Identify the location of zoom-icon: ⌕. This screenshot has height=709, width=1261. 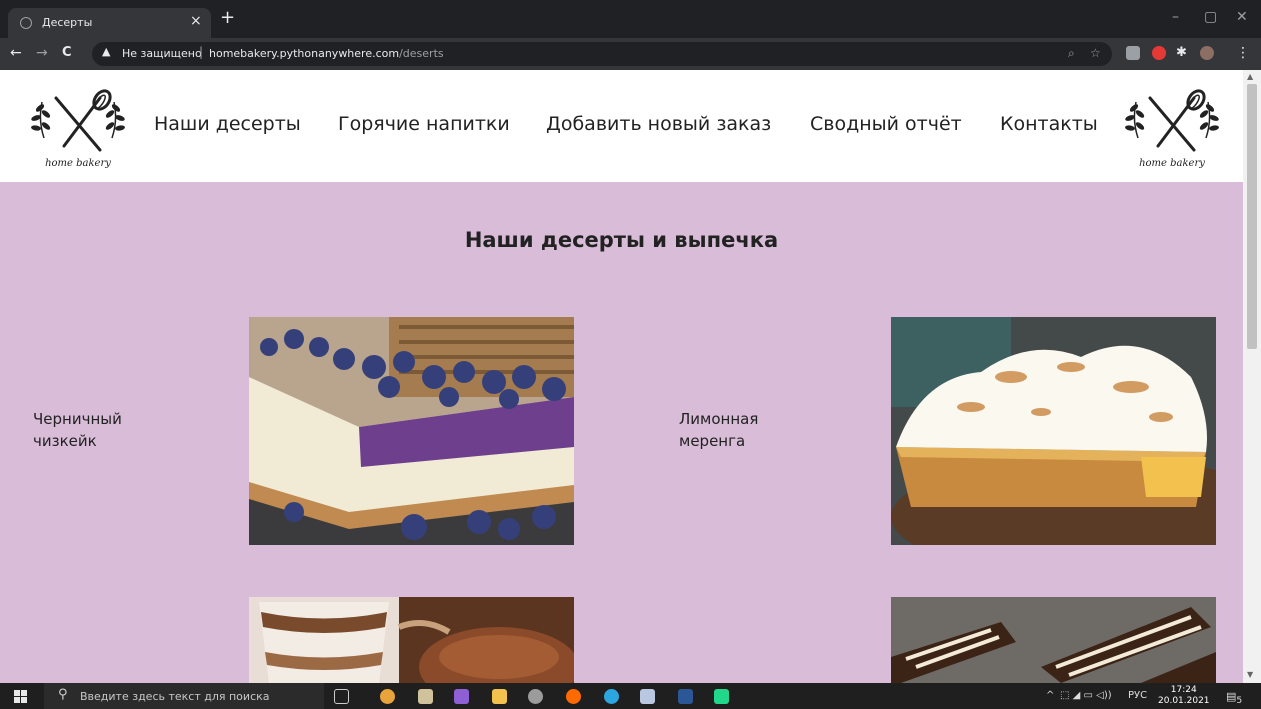
(1071, 53).